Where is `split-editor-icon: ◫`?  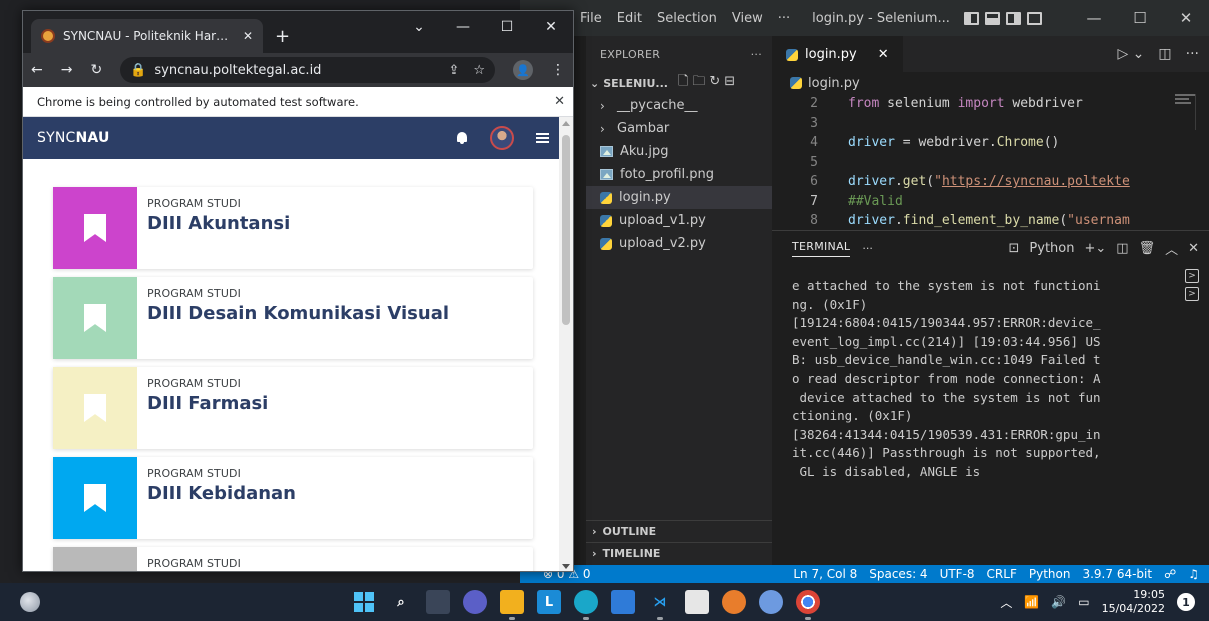
split-editor-icon: ◫ is located at coordinates (1164, 54).